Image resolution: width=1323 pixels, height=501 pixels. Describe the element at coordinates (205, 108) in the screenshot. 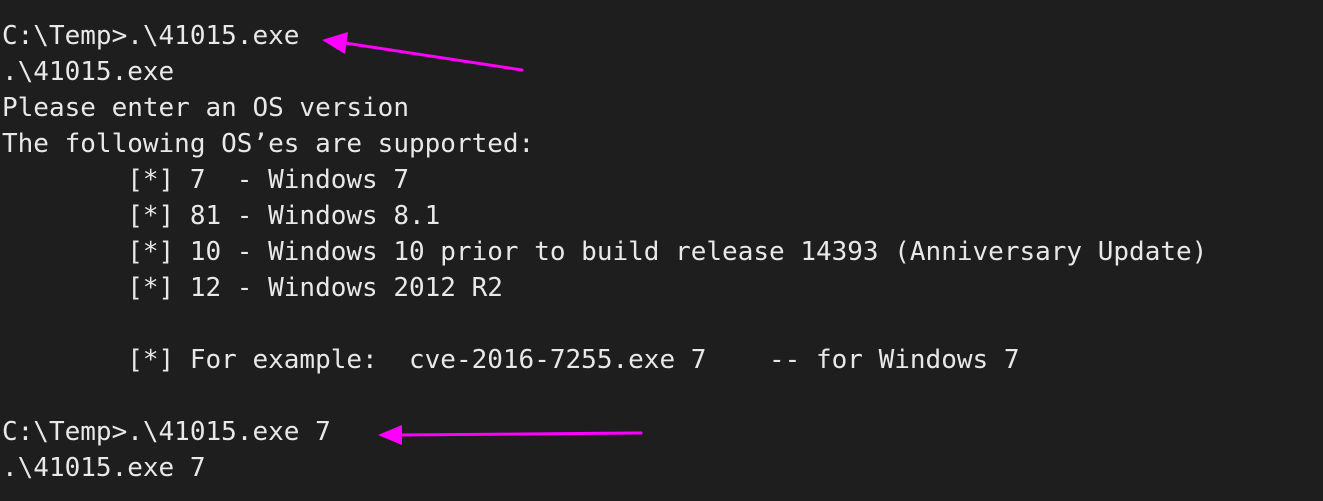

I see `terminal-line-prompt-message: Please enter an OS version` at that location.